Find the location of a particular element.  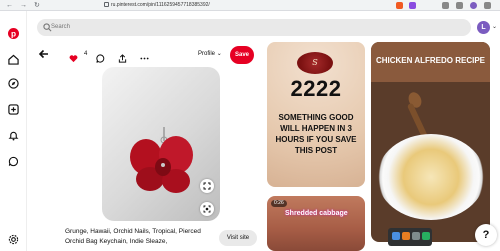

account-chevron-down-icon: ⌄ is located at coordinates (494, 26).